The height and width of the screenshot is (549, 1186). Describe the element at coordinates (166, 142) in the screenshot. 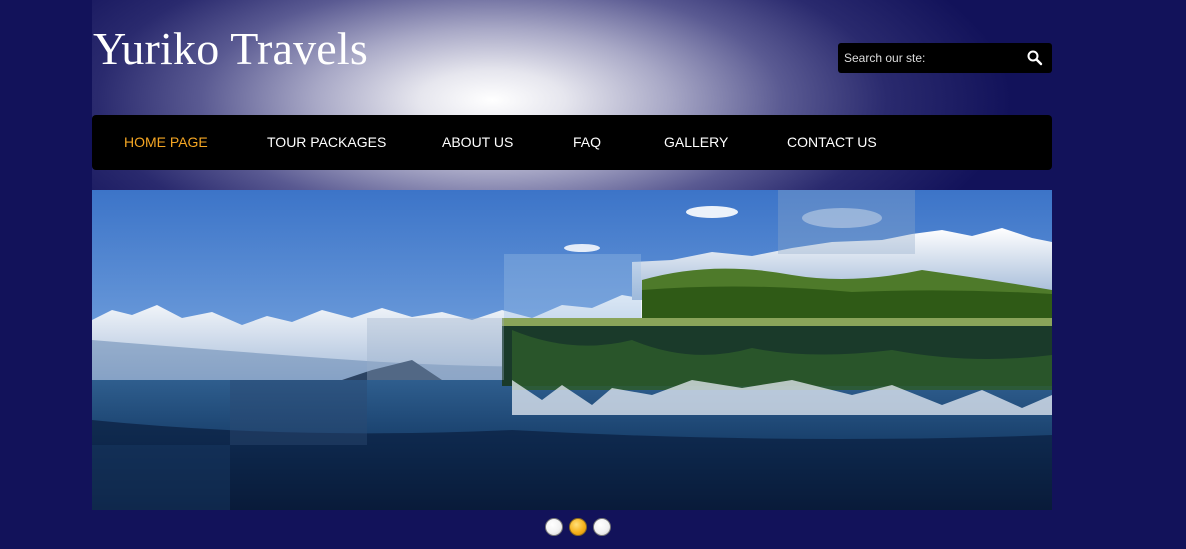

I see `nav-home-page: HOME PAGE` at that location.